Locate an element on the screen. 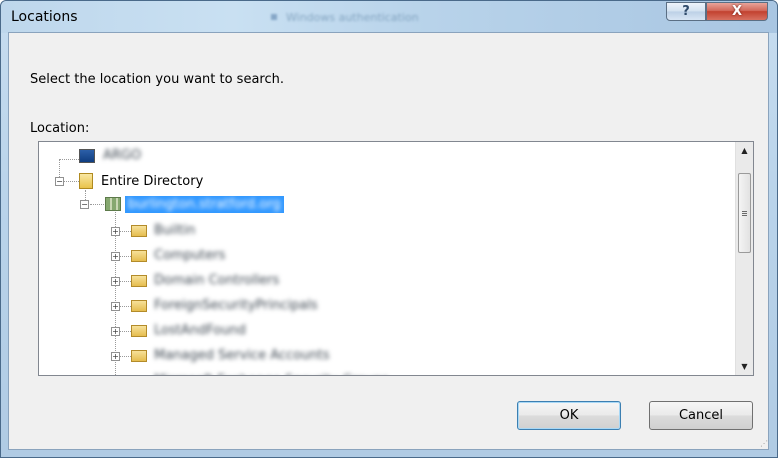  help-icon: ? is located at coordinates (686, 11).